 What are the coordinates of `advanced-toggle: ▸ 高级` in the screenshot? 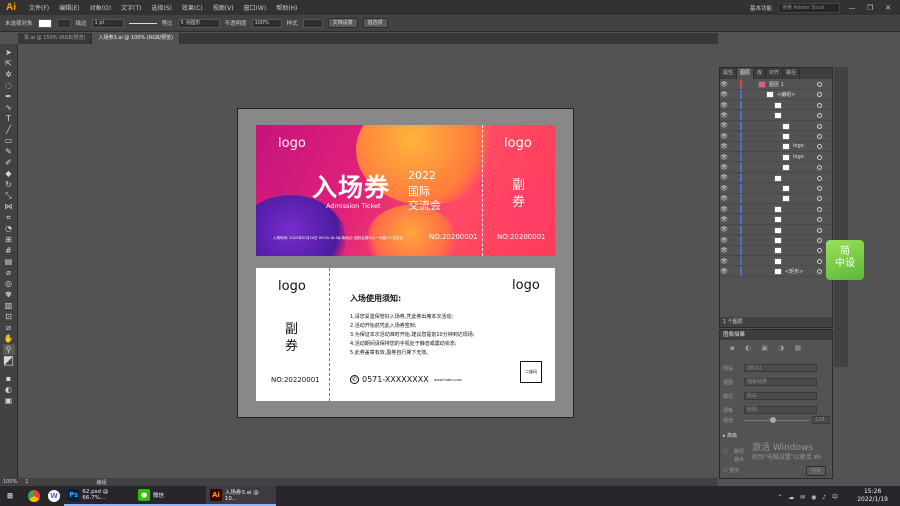 It's located at (730, 435).